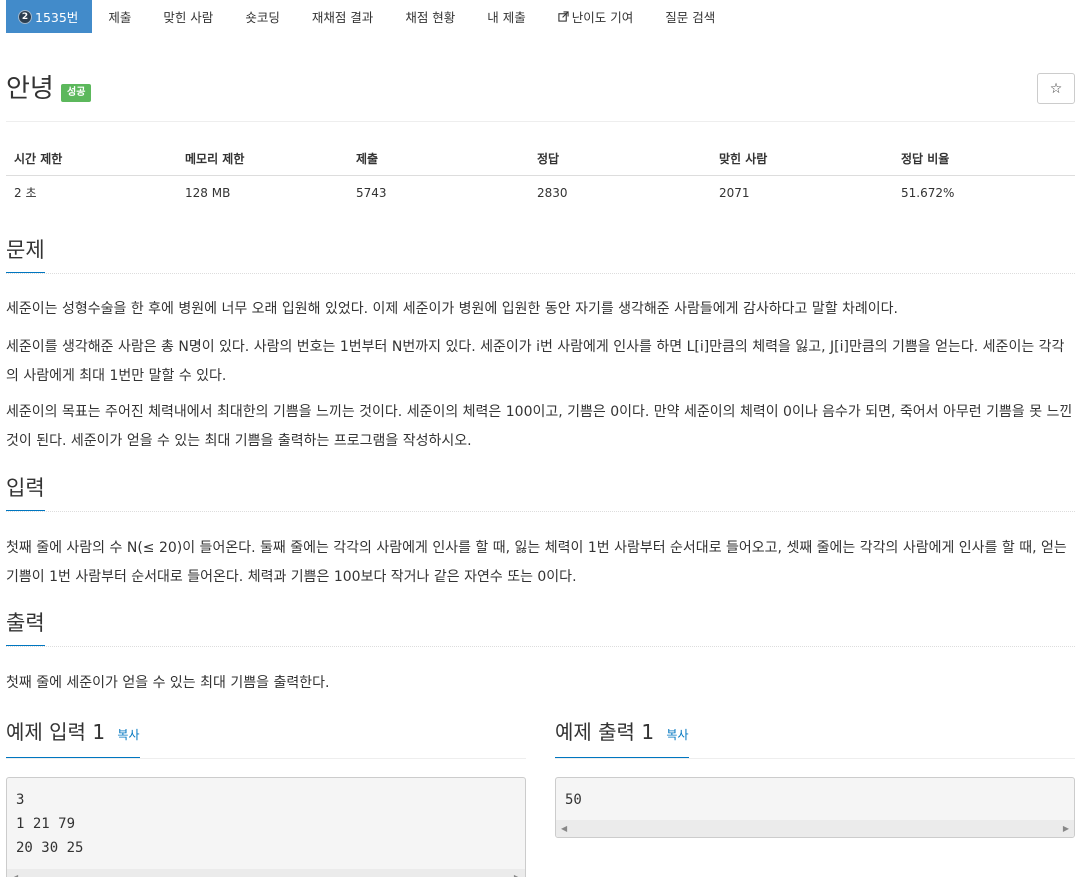  I want to click on nav-submit: 제출, so click(119, 16).